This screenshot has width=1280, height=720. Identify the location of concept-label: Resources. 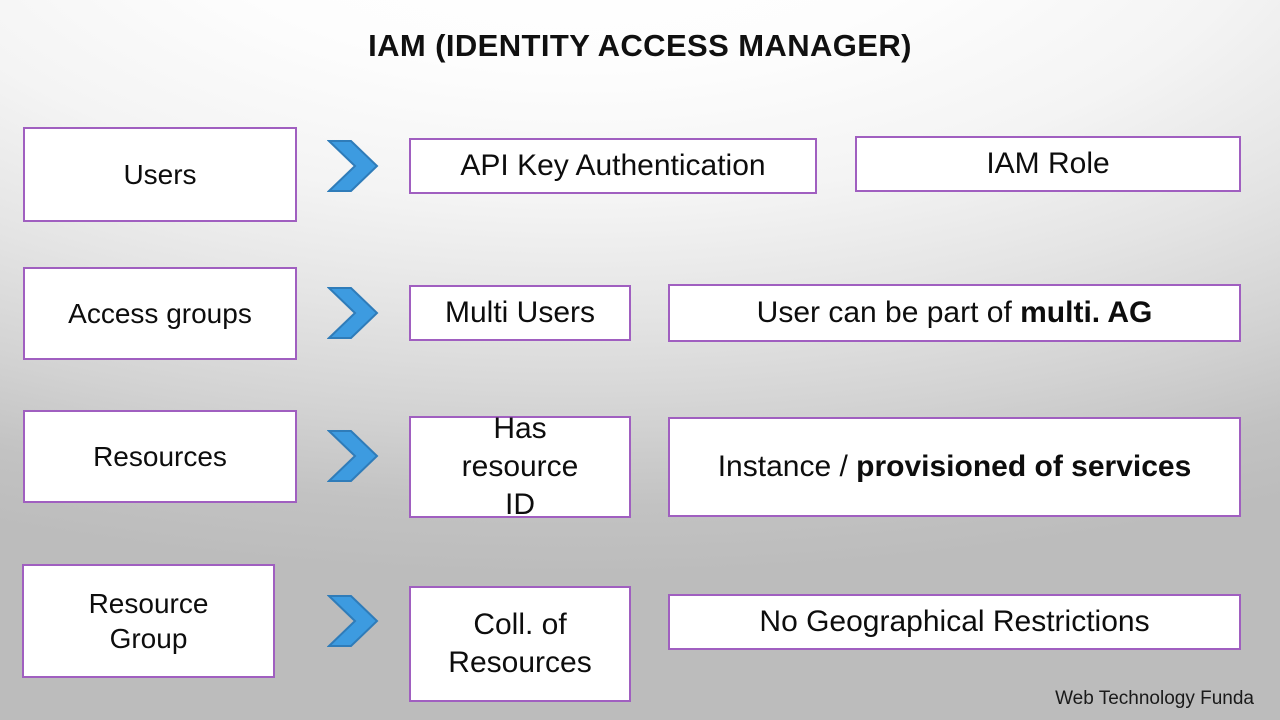
(160, 456).